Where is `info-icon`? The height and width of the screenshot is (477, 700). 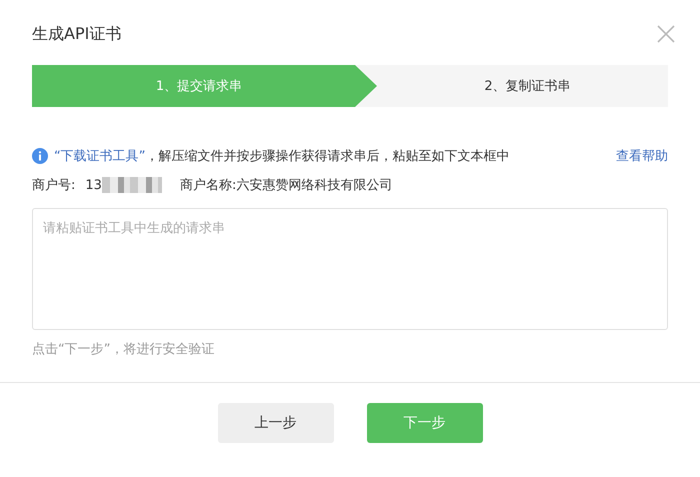 info-icon is located at coordinates (40, 156).